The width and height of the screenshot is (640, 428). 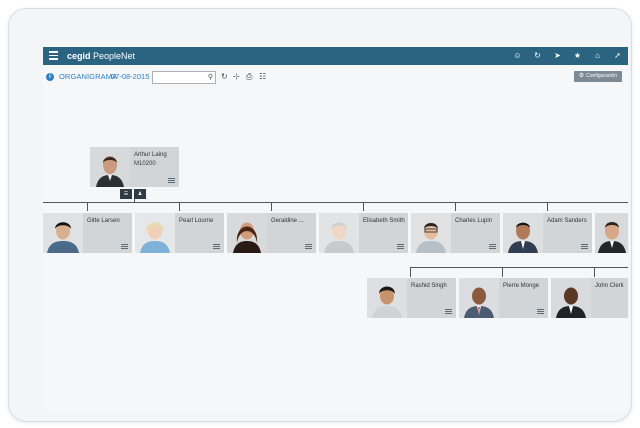 I want to click on card-info: Elisabeth Smith, so click(x=383, y=233).